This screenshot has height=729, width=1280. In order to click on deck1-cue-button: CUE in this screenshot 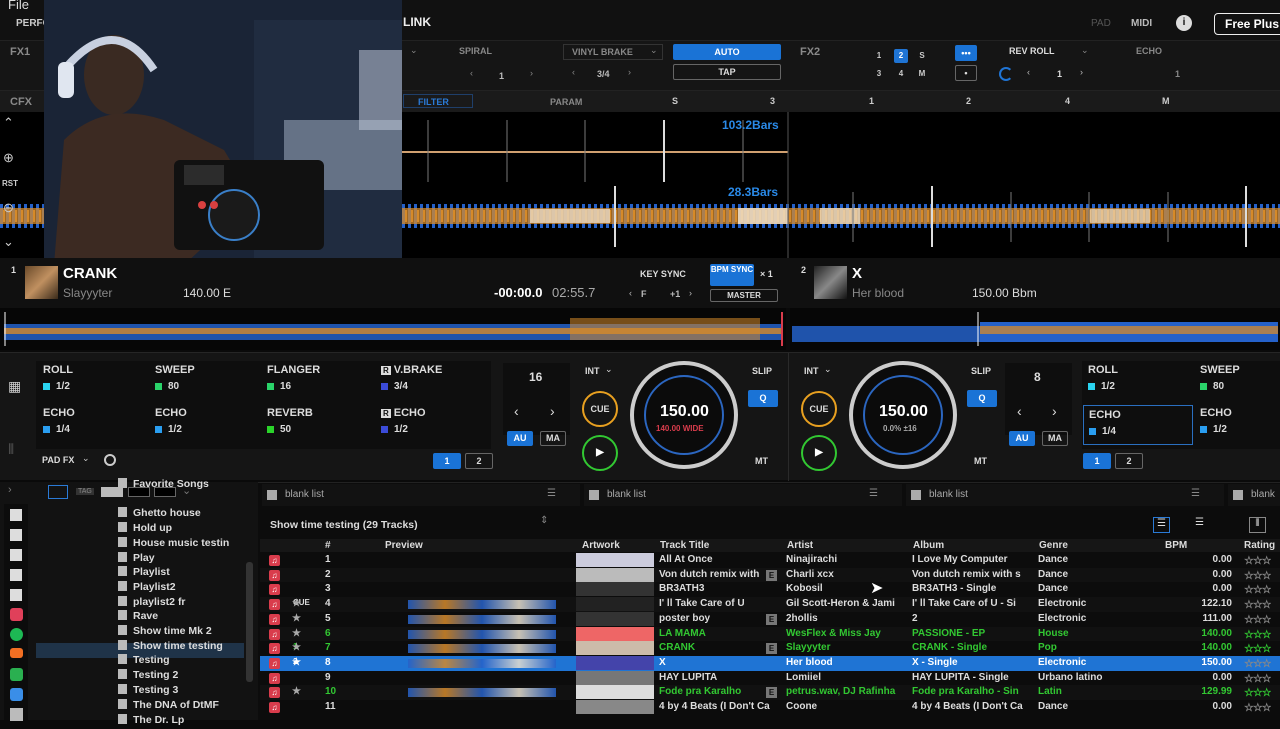, I will do `click(600, 409)`.